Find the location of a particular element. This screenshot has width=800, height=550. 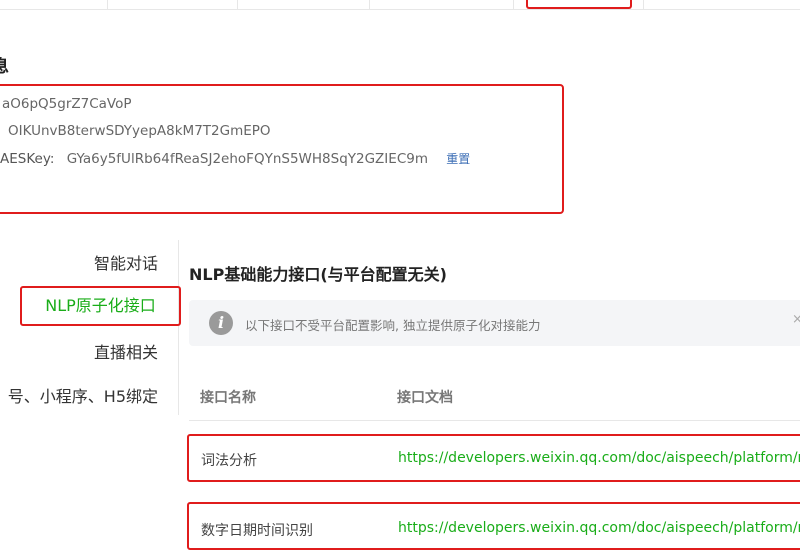

close-icon: × is located at coordinates (796, 319).